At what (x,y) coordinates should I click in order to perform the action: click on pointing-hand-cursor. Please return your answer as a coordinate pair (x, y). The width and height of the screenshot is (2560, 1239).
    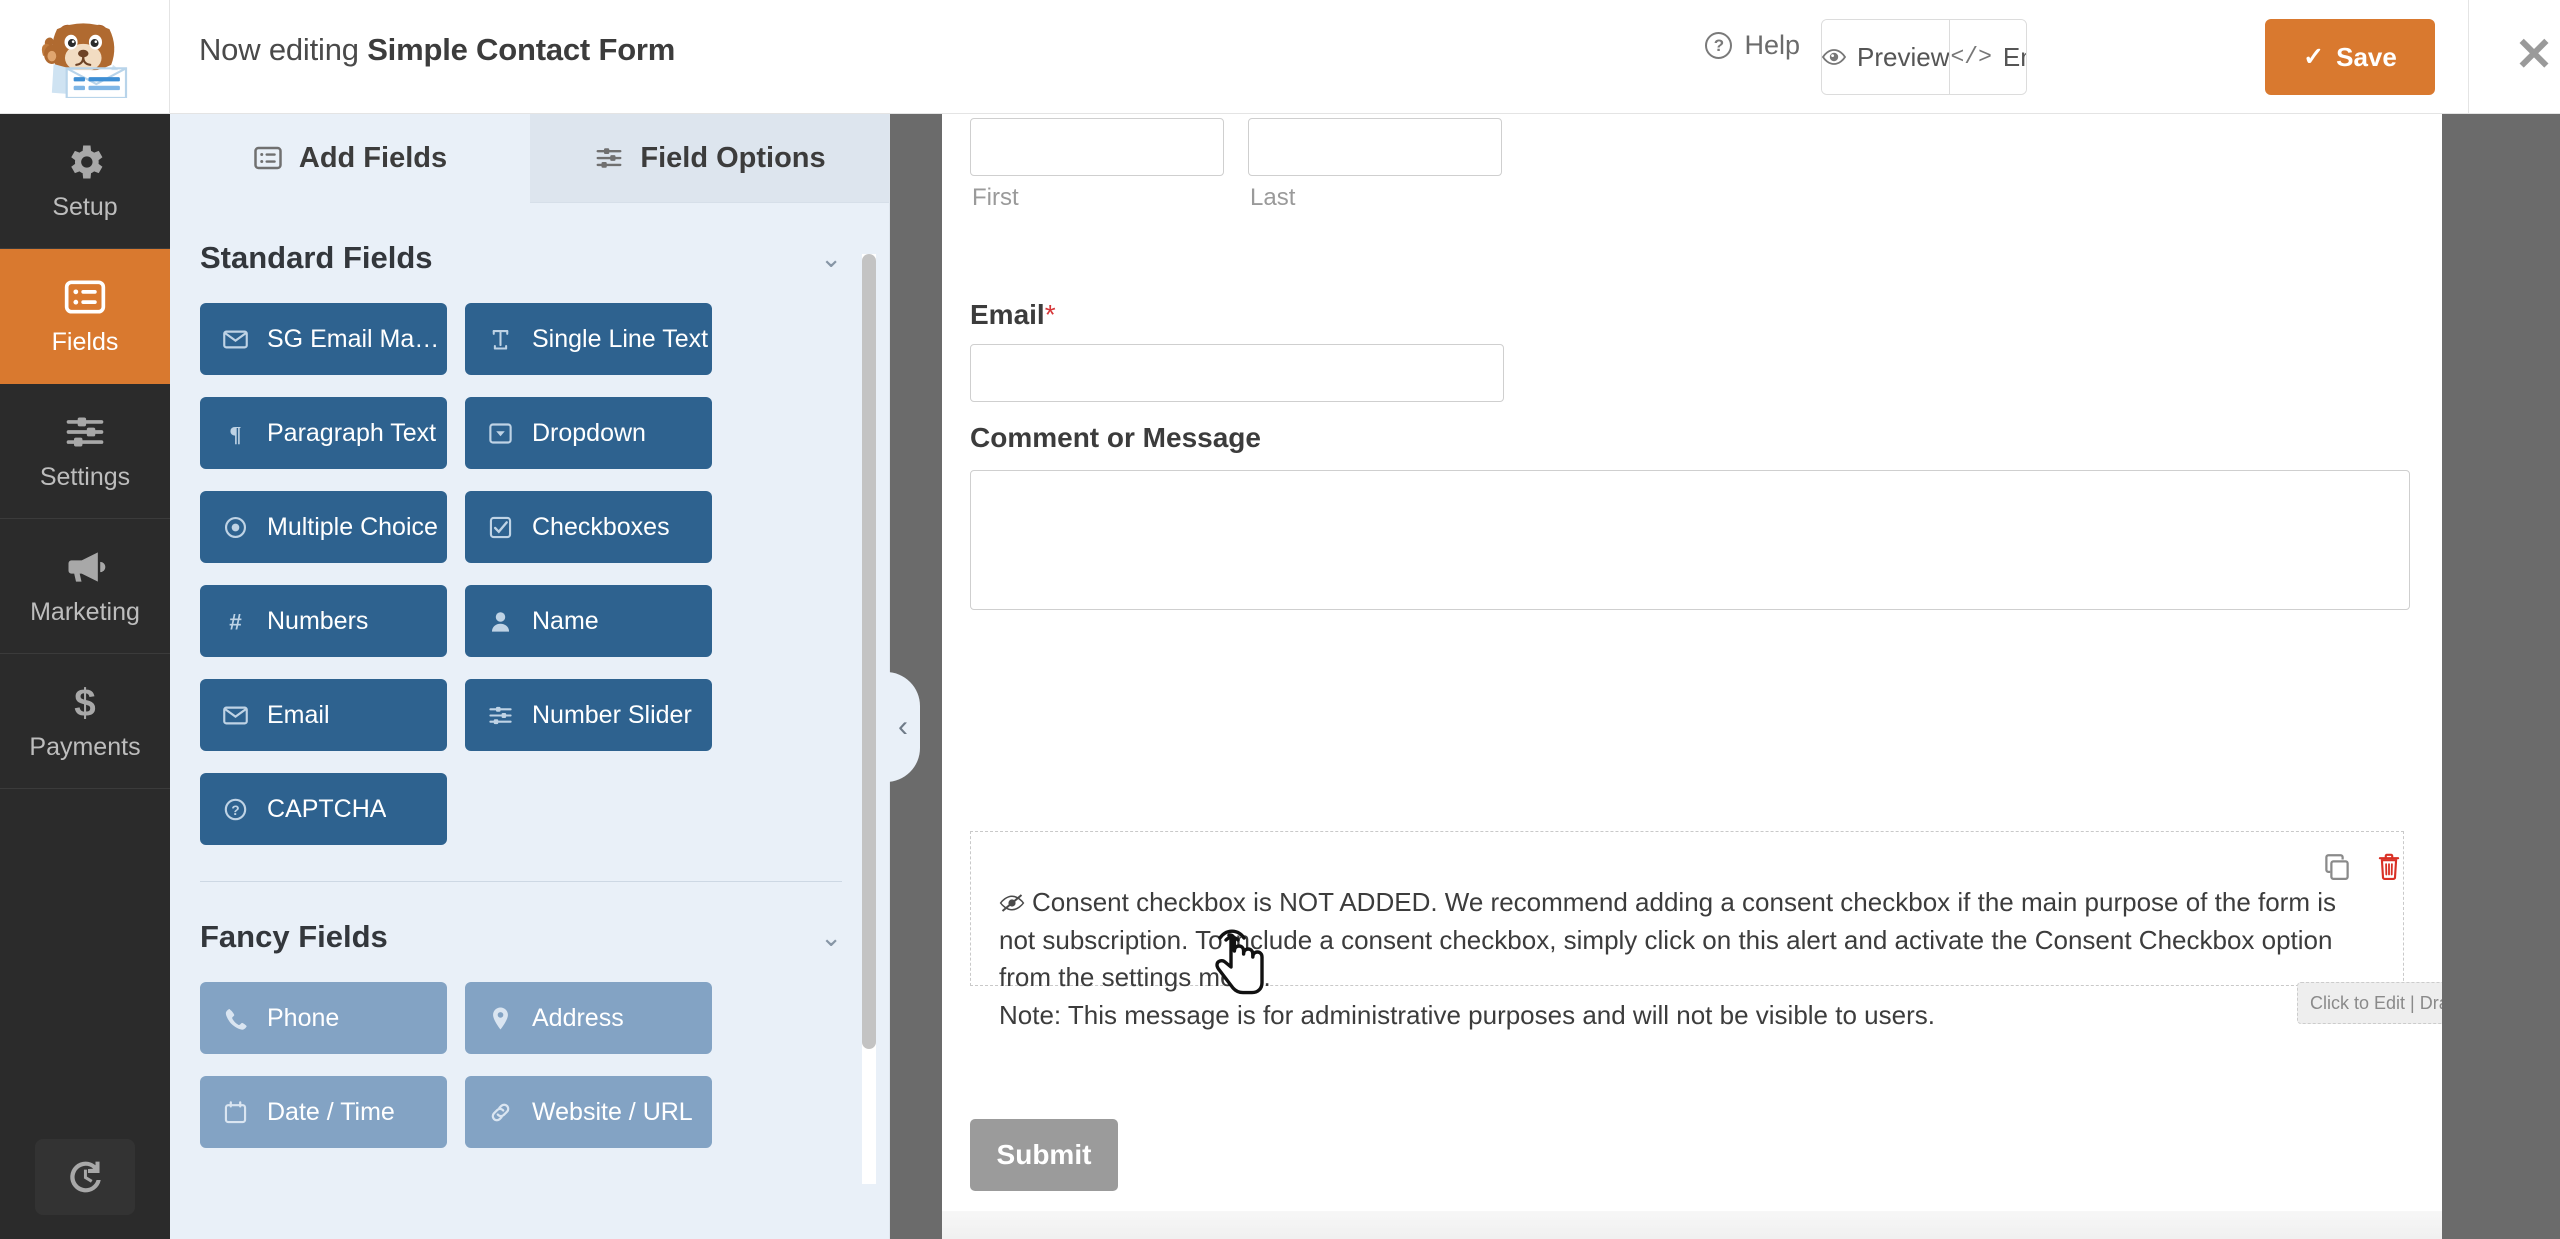
    Looking at the image, I should click on (1239, 962).